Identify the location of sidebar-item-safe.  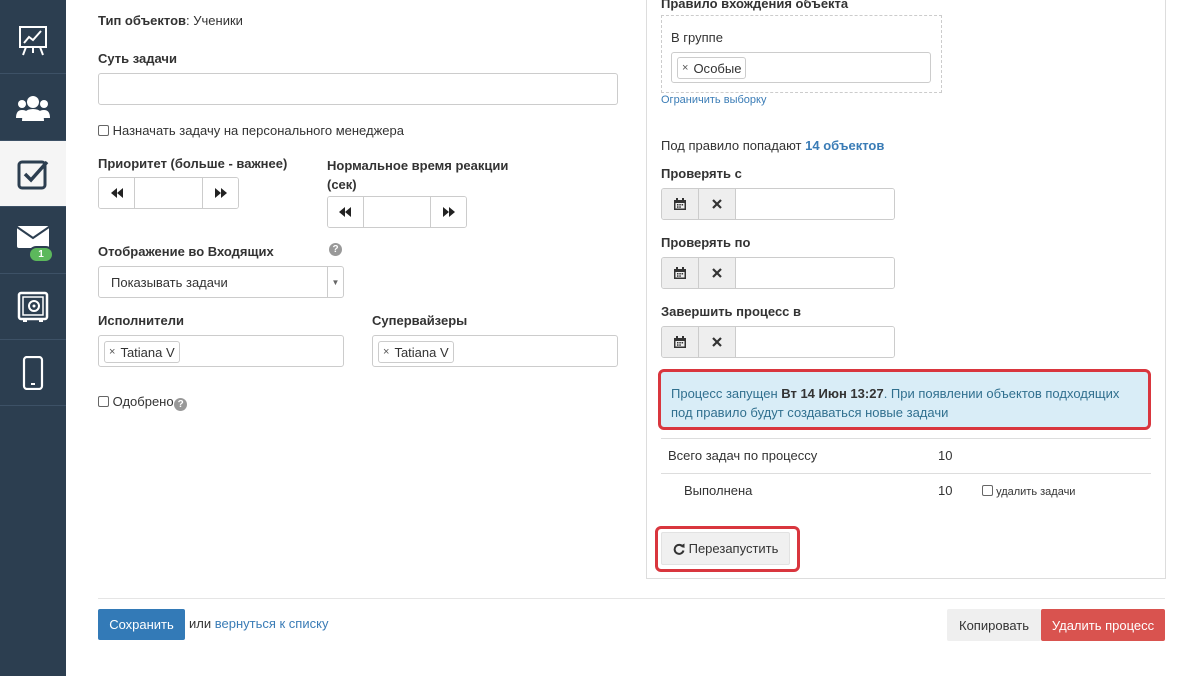
(33, 307).